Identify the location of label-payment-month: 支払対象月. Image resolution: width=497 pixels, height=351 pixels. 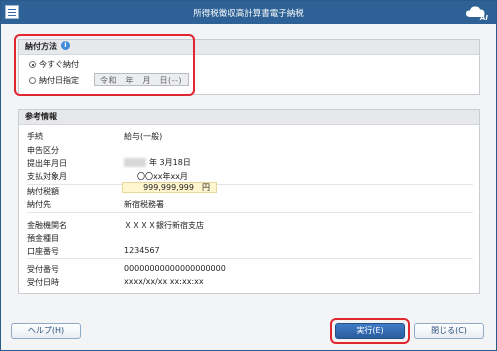
(47, 176).